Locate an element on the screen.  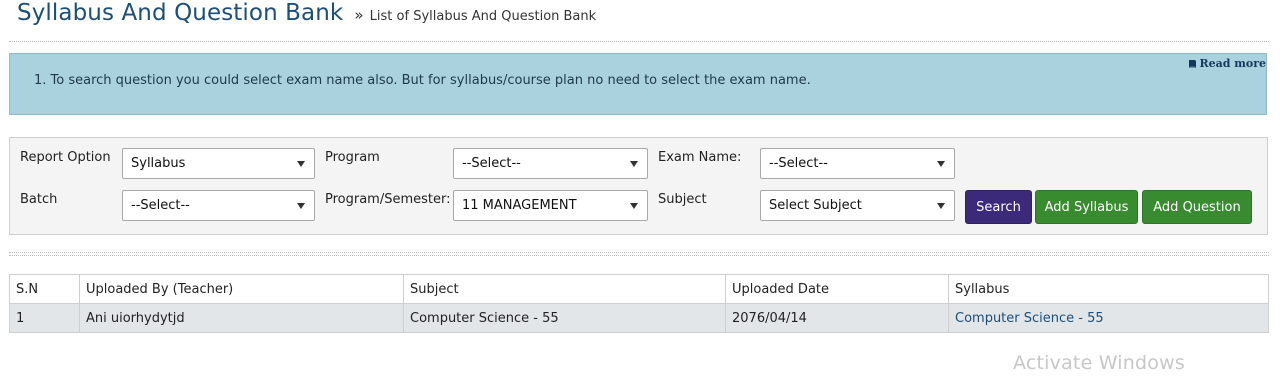
subject-label: Subject is located at coordinates (682, 199).